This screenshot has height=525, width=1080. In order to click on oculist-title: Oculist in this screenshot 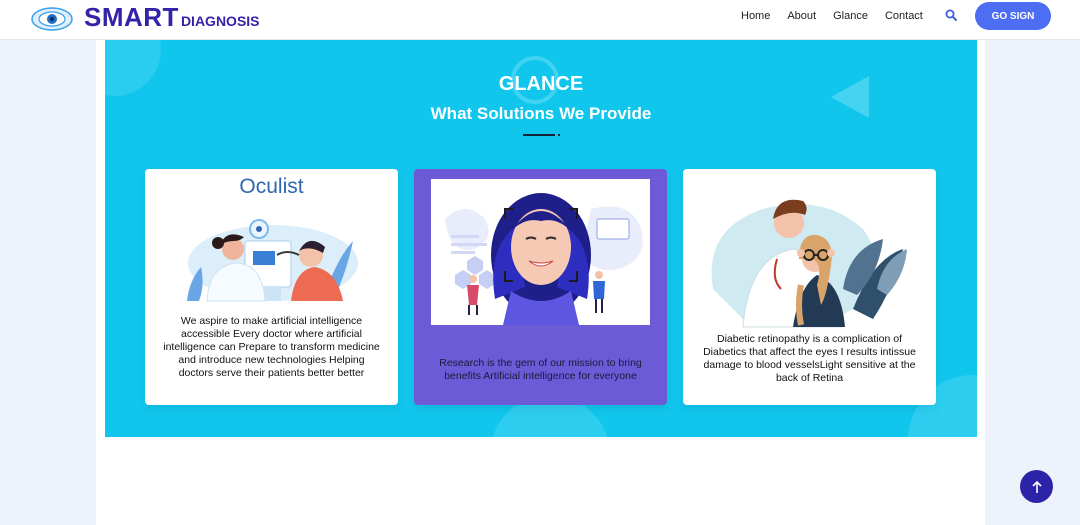, I will do `click(271, 186)`.